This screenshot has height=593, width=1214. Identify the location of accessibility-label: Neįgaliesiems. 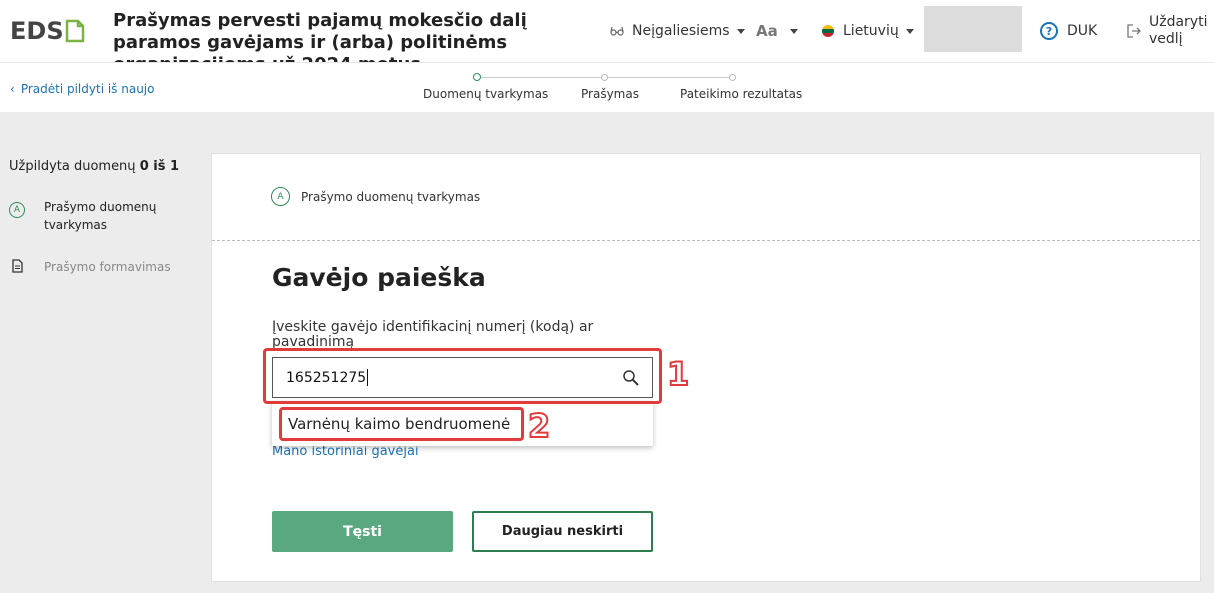
(681, 31).